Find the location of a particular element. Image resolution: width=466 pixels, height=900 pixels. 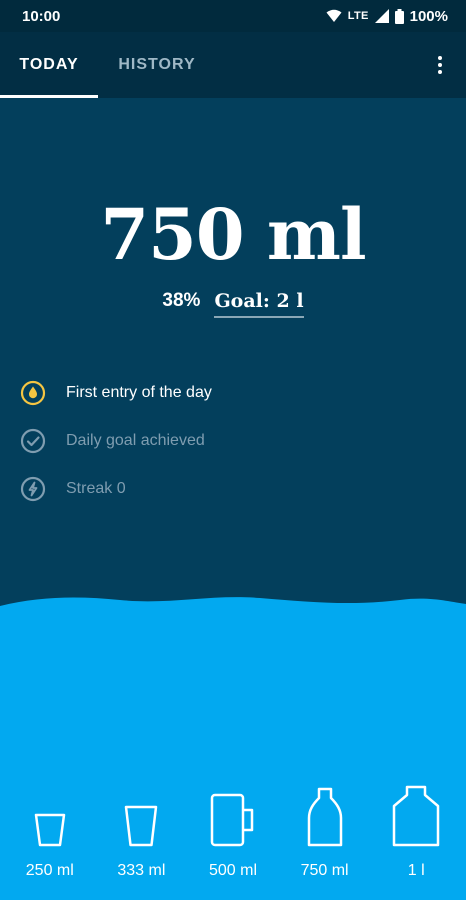

status-icons: LTE 100% is located at coordinates (387, 16).